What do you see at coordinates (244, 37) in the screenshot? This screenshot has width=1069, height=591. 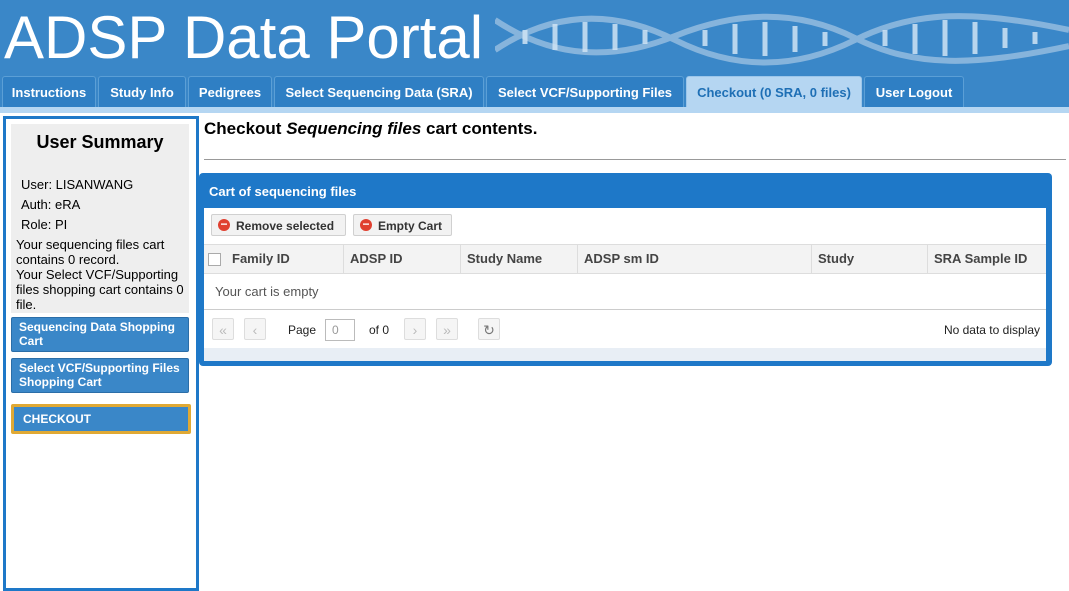 I see `site-title: ADSP Data Portal` at bounding box center [244, 37].